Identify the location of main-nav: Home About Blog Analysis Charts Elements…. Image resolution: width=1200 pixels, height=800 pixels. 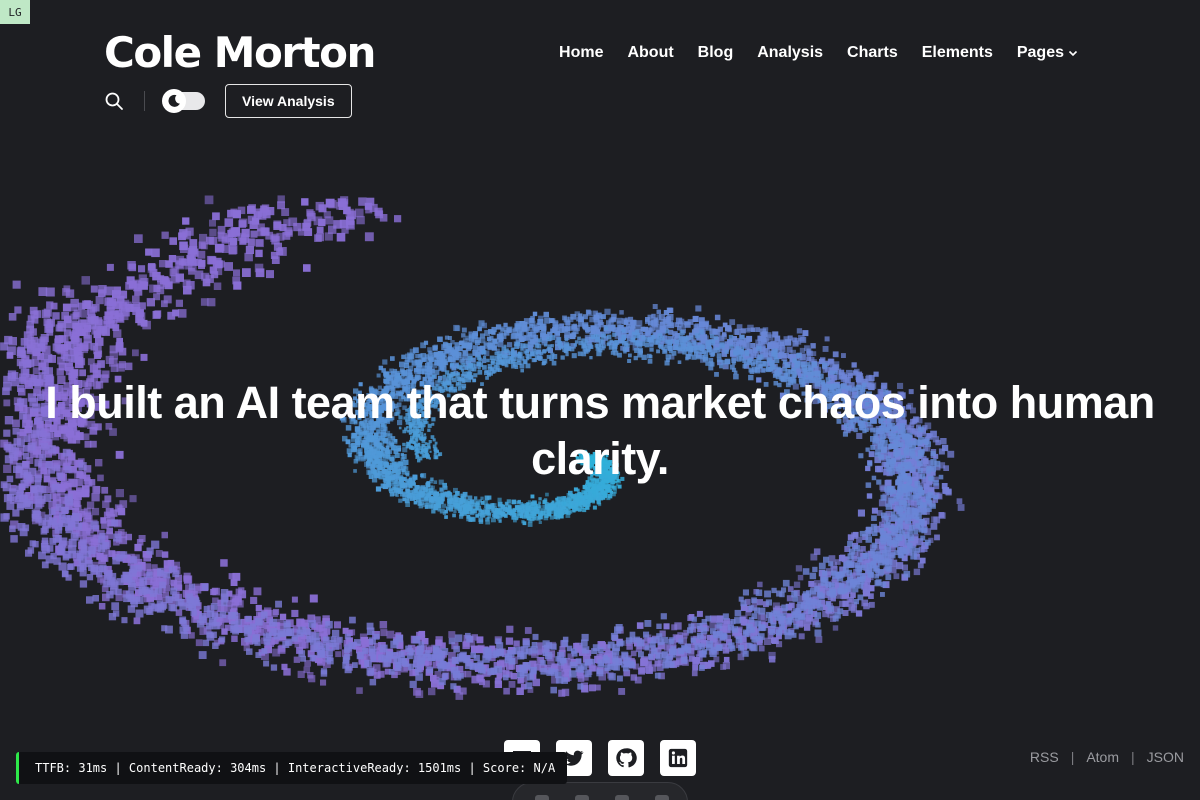
(818, 53).